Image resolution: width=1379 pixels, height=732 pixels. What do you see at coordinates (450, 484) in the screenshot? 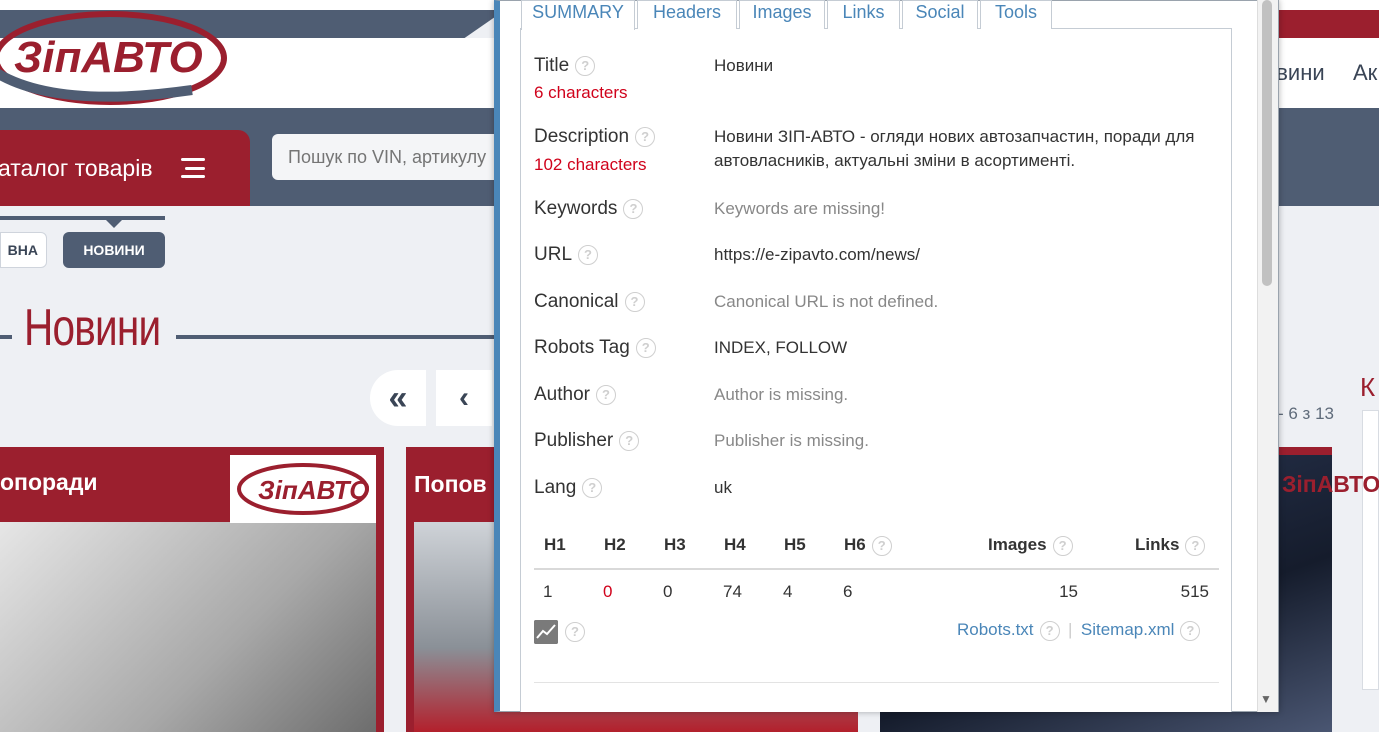
I see `card-title: Попов` at bounding box center [450, 484].